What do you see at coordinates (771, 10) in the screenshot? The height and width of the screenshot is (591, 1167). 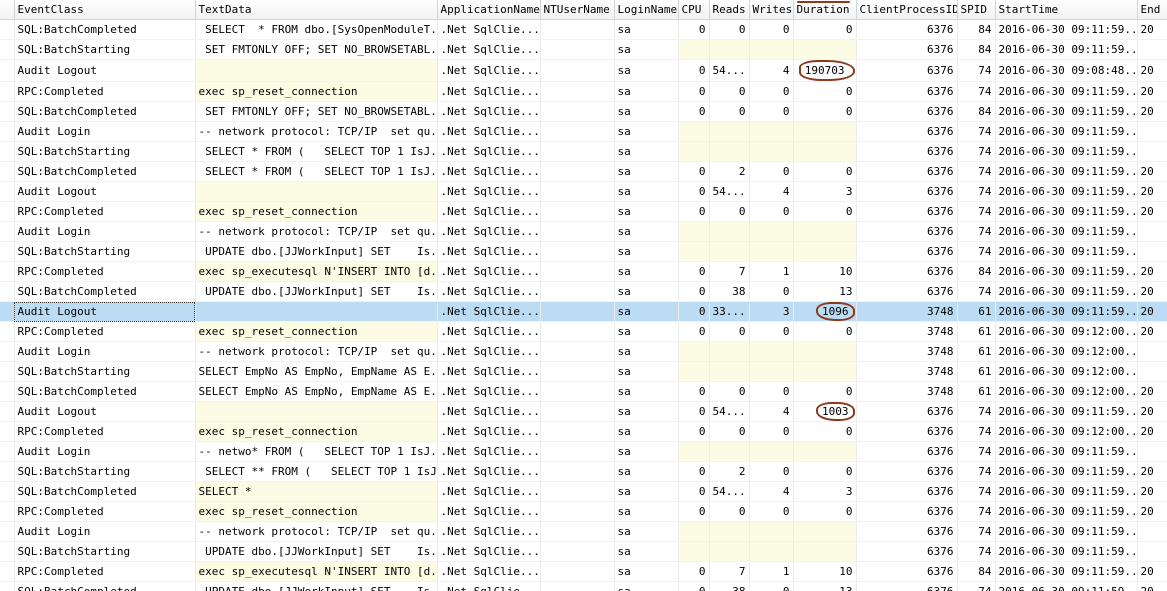 I see `column-header-writes: Writes` at bounding box center [771, 10].